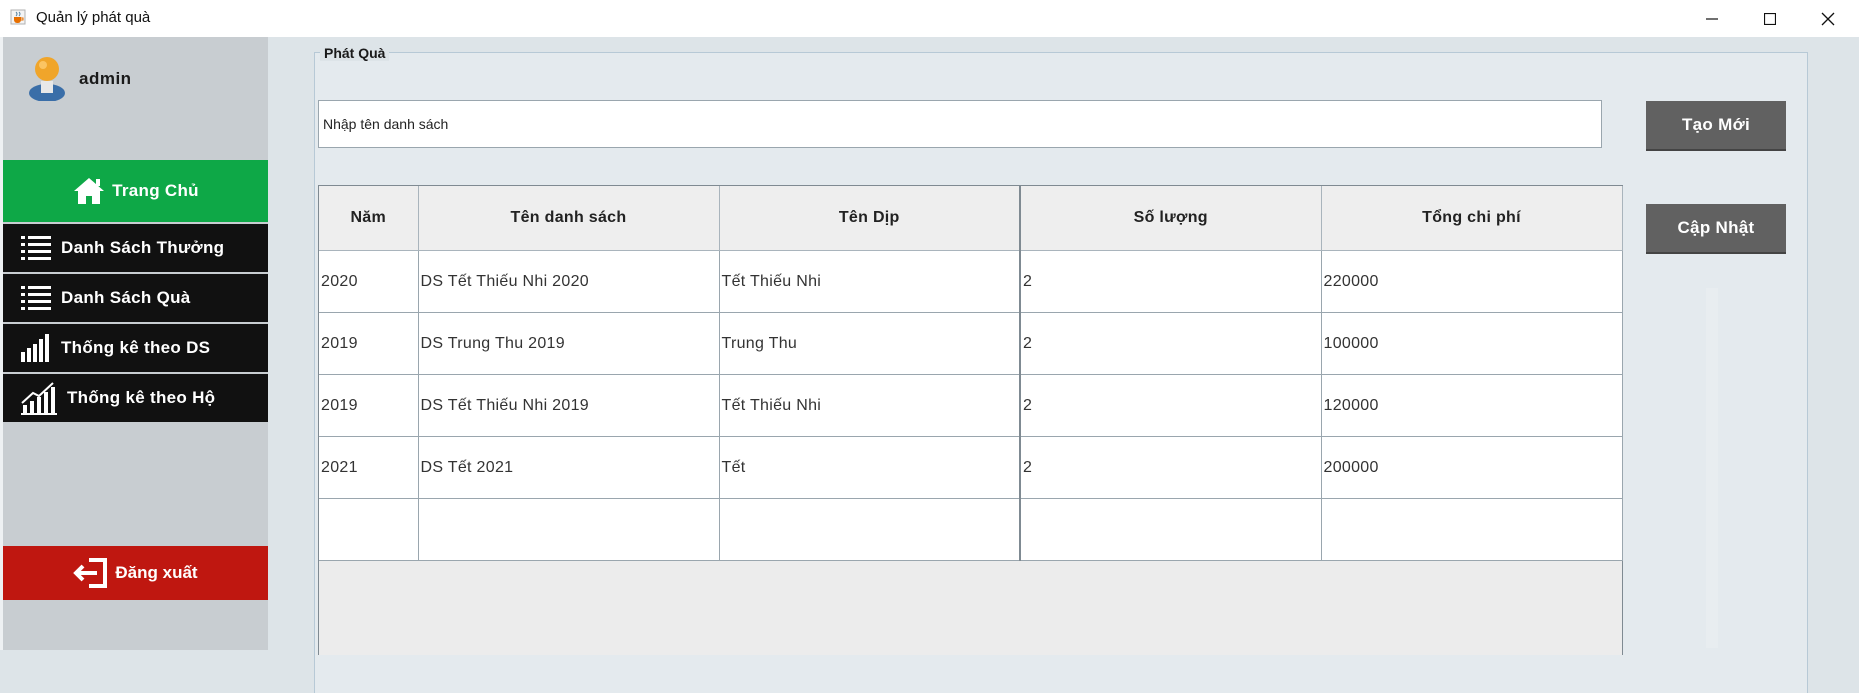 The image size is (1859, 693). Describe the element at coordinates (91, 573) in the screenshot. I see `logout-icon` at that location.